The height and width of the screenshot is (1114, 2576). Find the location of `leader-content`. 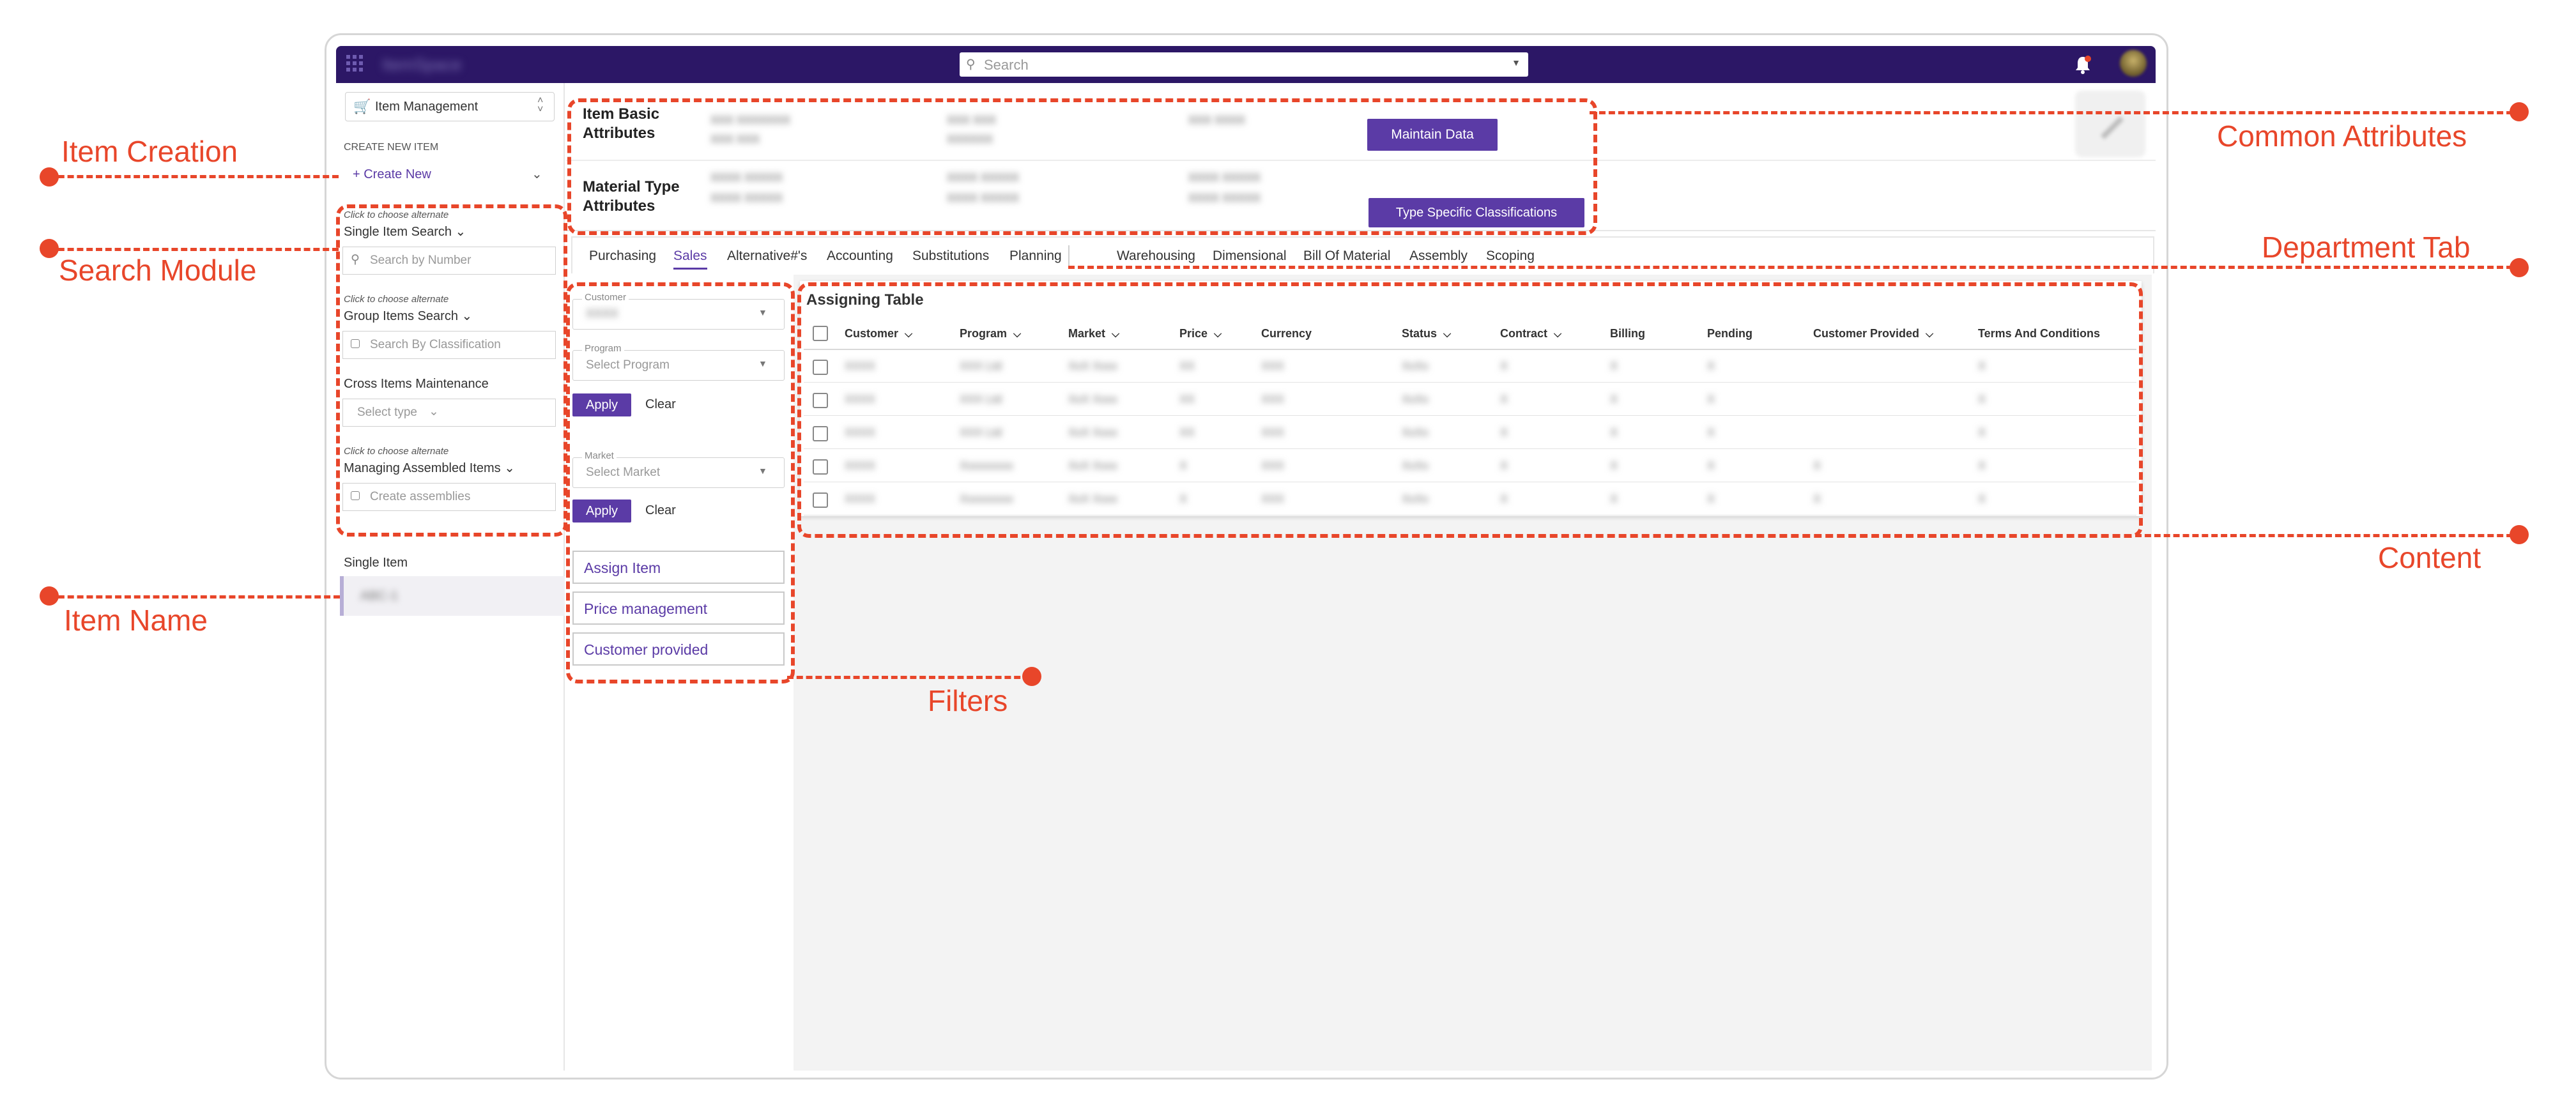

leader-content is located at coordinates (2328, 535).